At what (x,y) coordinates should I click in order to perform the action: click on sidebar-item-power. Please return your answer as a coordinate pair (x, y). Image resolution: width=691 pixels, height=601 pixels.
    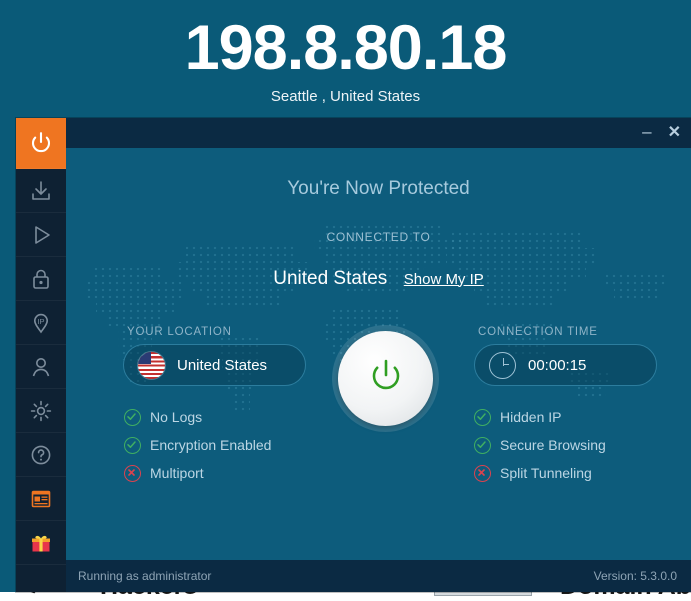
    Looking at the image, I should click on (41, 143).